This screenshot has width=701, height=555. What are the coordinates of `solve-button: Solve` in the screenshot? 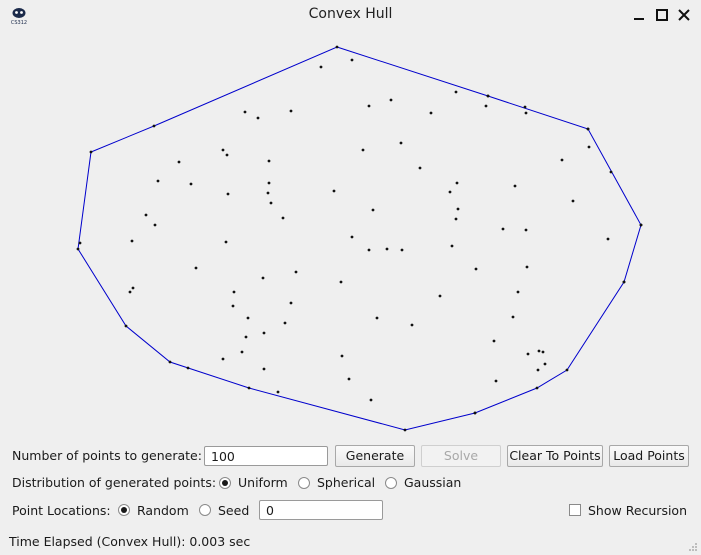 It's located at (461, 456).